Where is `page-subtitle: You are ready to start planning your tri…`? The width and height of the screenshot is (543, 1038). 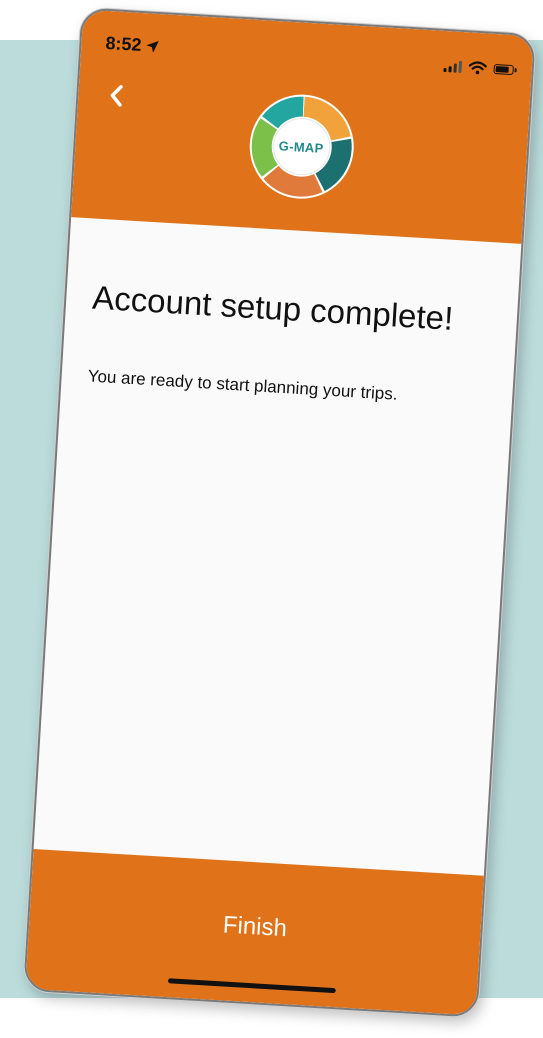 page-subtitle: You are ready to start planning your tri… is located at coordinates (243, 385).